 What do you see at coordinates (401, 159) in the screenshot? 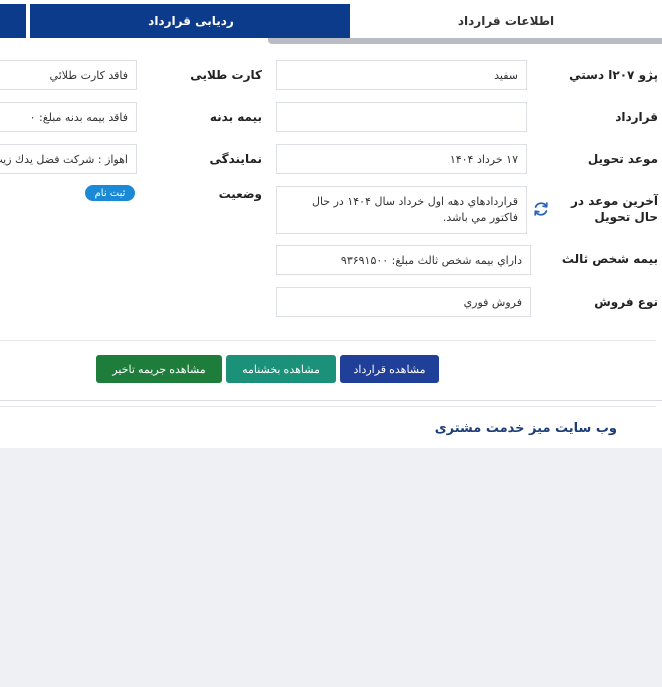
I see `delivery-date-field: ۱۷ خرداد ۱۴۰۴` at bounding box center [401, 159].